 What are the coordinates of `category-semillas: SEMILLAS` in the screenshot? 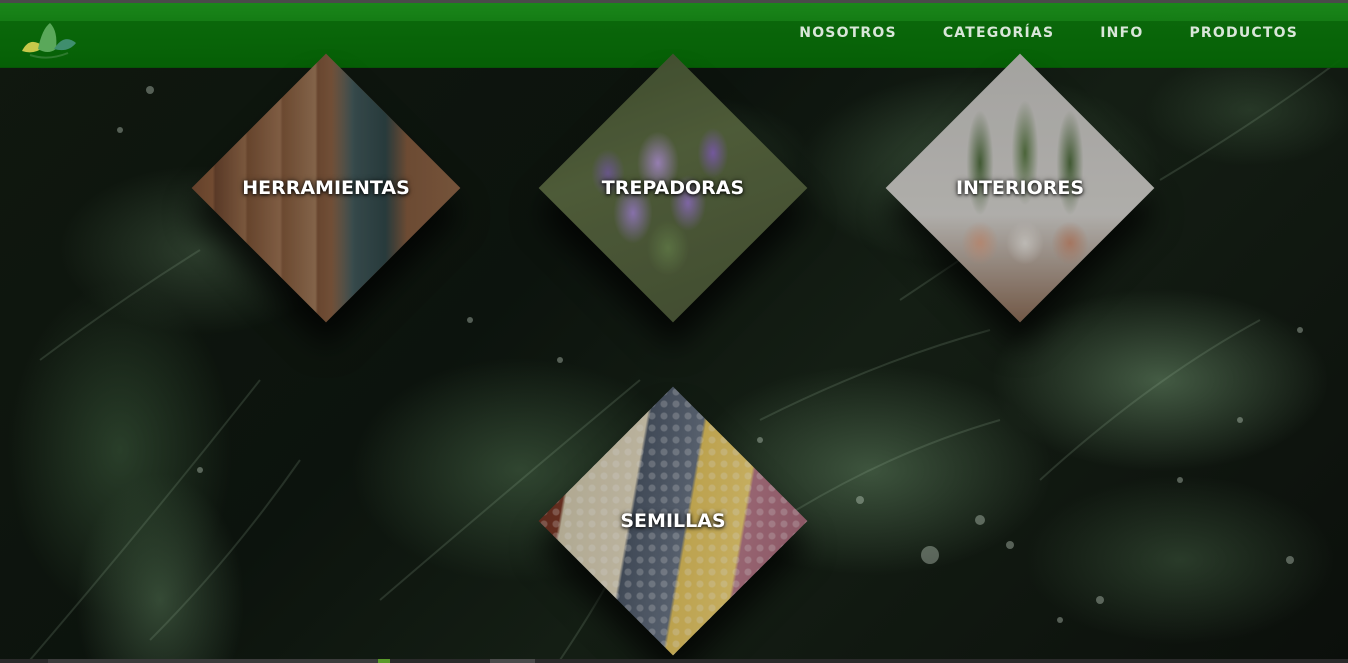 It's located at (673, 521).